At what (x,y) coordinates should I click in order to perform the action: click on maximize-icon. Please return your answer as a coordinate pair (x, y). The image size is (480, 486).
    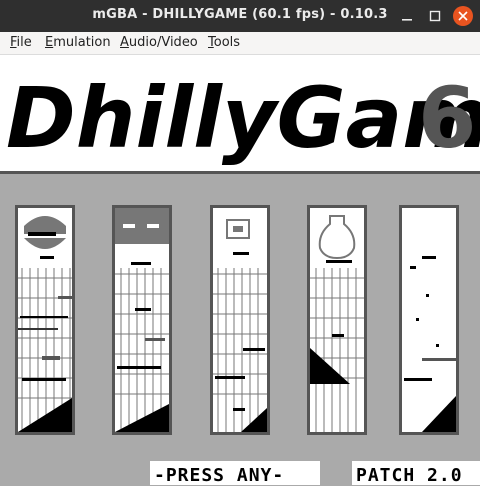
    Looking at the image, I should click on (435, 16).